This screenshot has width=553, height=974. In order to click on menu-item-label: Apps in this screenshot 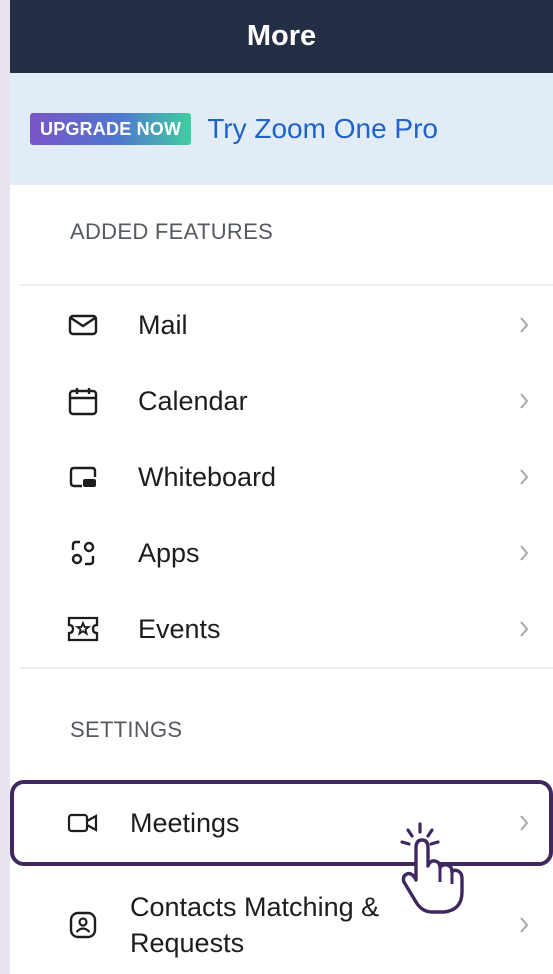, I will do `click(169, 552)`.